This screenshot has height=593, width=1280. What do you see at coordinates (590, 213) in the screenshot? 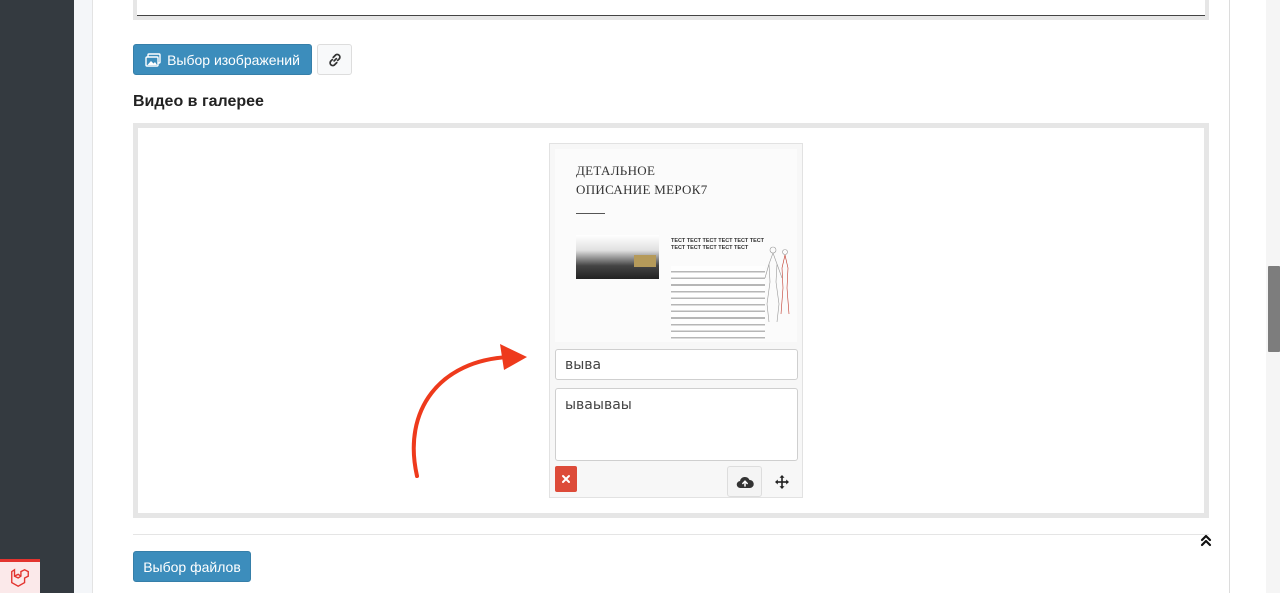
I see `thumbnail-rule` at bounding box center [590, 213].